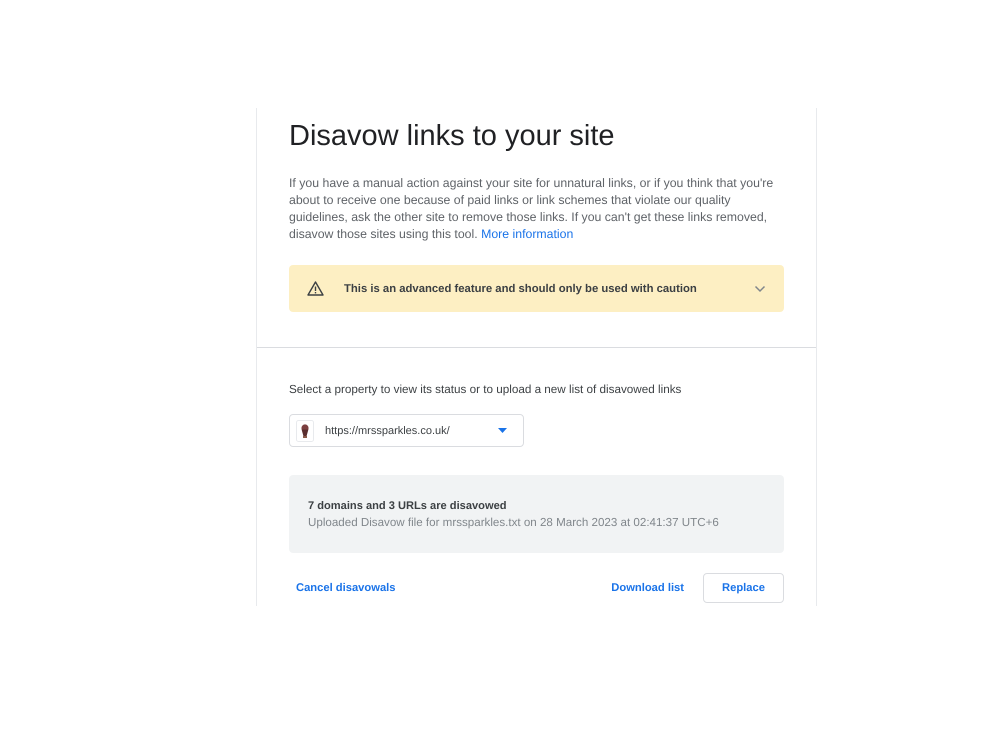 The image size is (1000, 750). What do you see at coordinates (388, 430) in the screenshot?
I see `selected-property-url: https://mrssparkles.co.uk/` at bounding box center [388, 430].